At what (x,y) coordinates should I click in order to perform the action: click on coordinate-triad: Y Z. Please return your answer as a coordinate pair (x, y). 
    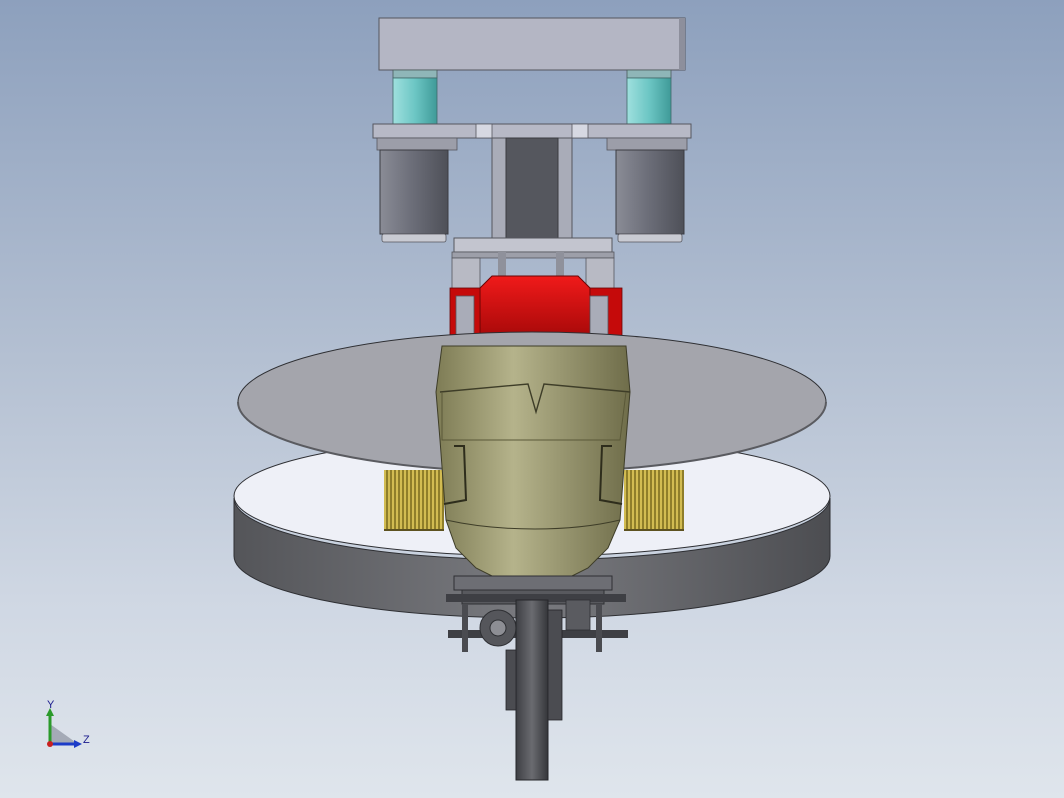
    Looking at the image, I should click on (71, 730).